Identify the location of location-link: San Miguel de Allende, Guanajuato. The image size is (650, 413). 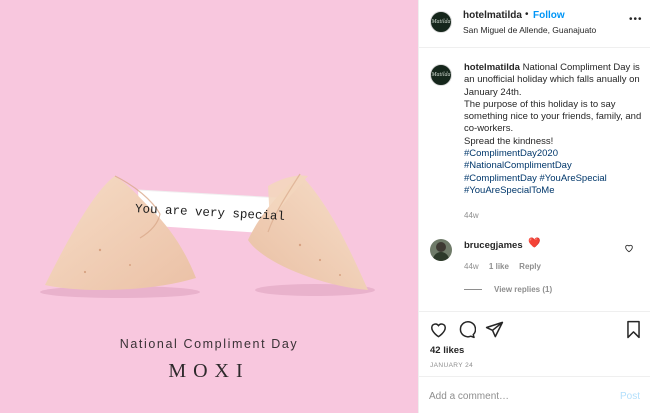
(529, 30).